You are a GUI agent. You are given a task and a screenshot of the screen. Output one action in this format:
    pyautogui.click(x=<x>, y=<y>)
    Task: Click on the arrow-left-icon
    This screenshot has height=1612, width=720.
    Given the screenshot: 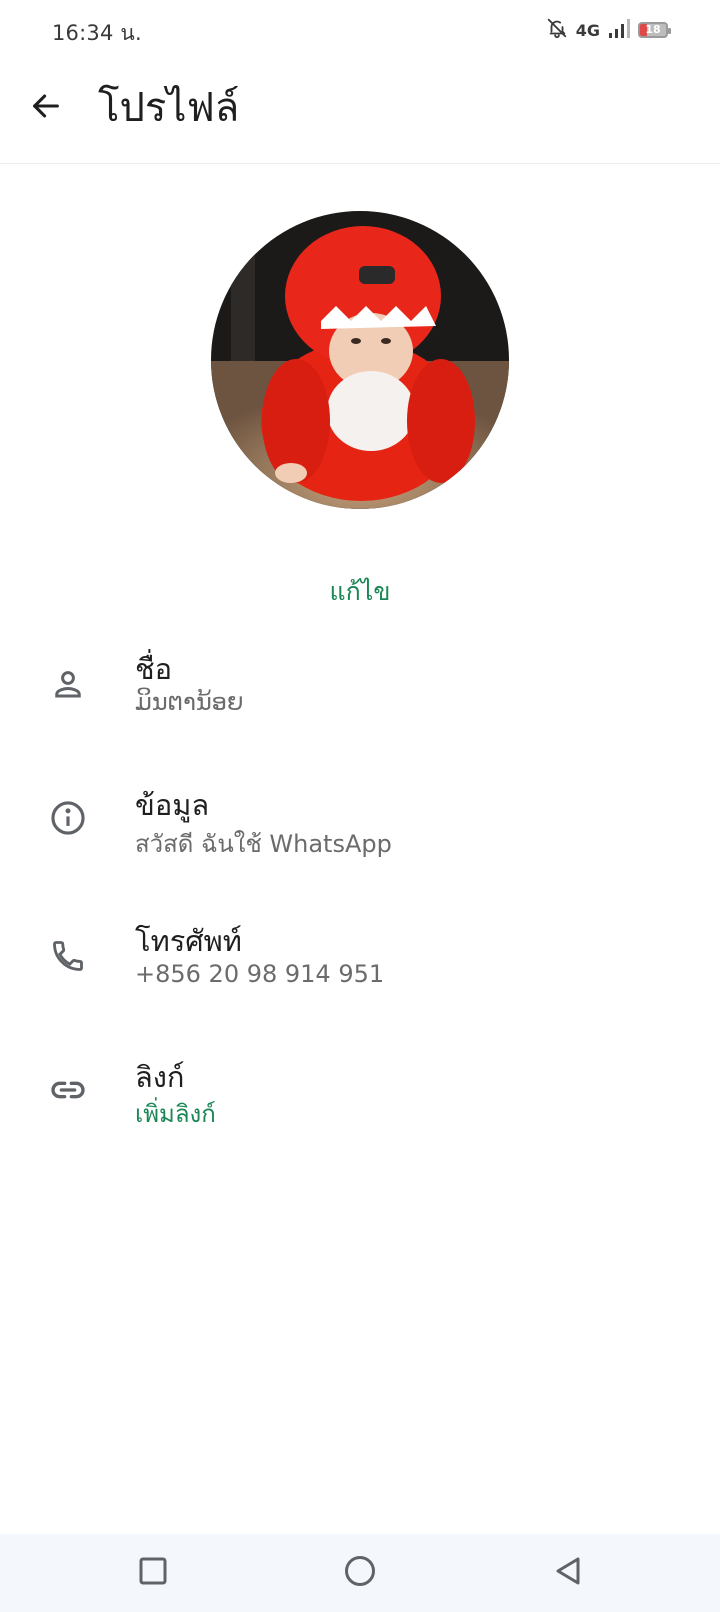 What is the action you would take?
    pyautogui.click(x=46, y=108)
    